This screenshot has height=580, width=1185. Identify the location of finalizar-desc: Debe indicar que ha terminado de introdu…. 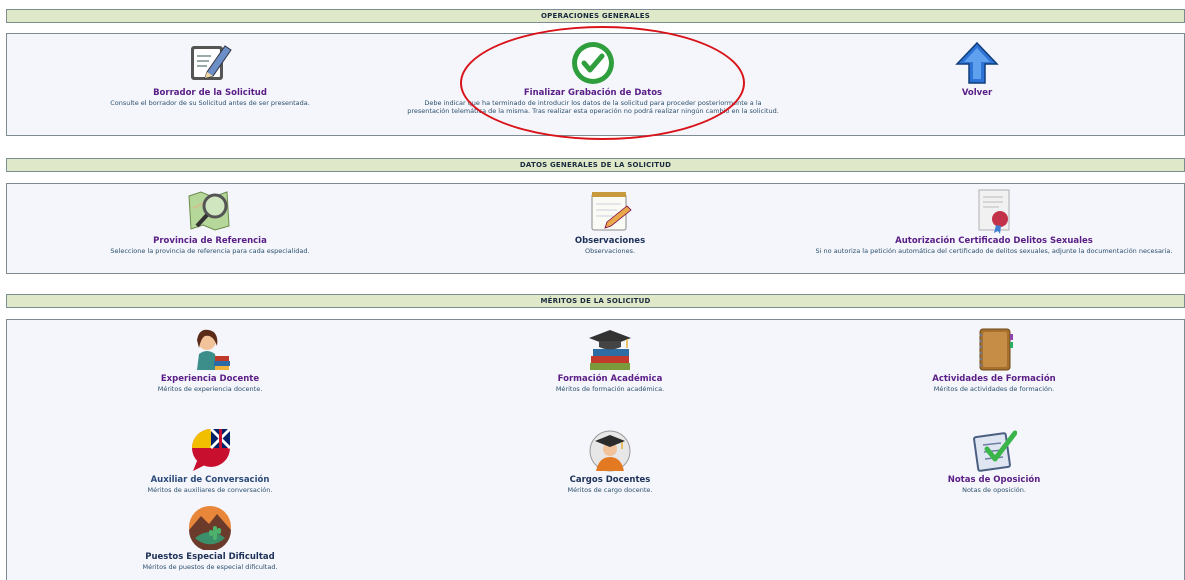
(593, 107).